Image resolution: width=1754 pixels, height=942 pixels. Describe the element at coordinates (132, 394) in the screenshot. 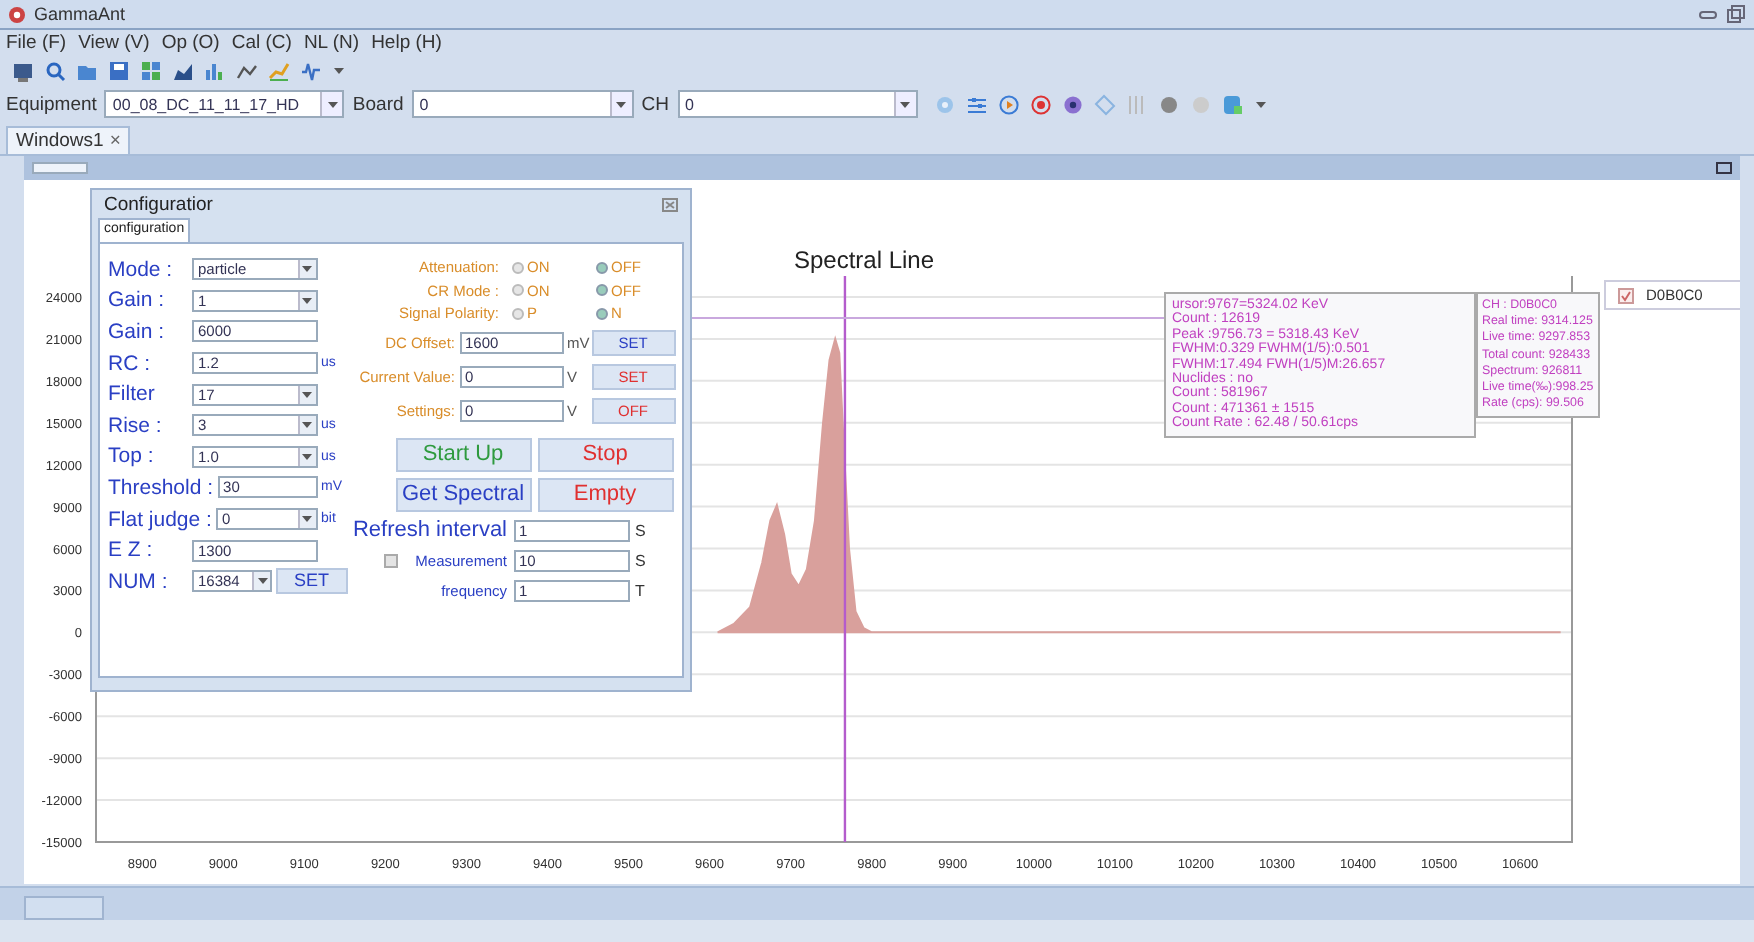

I see `field-label: Filter` at that location.